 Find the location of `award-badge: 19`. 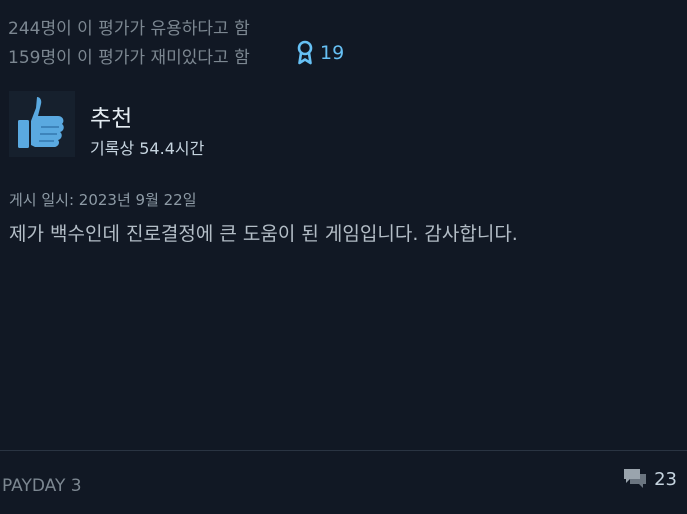

award-badge: 19 is located at coordinates (320, 53).